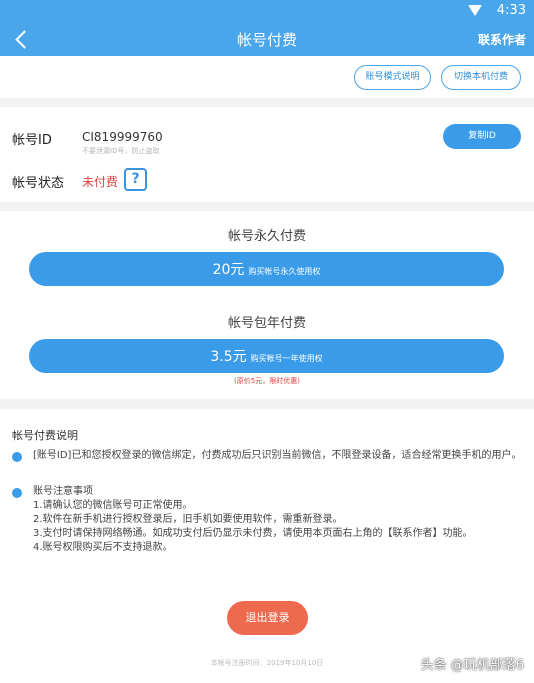 The width and height of the screenshot is (534, 683). What do you see at coordinates (63, 491) in the screenshot?
I see `notes-title: 账号注意事项` at bounding box center [63, 491].